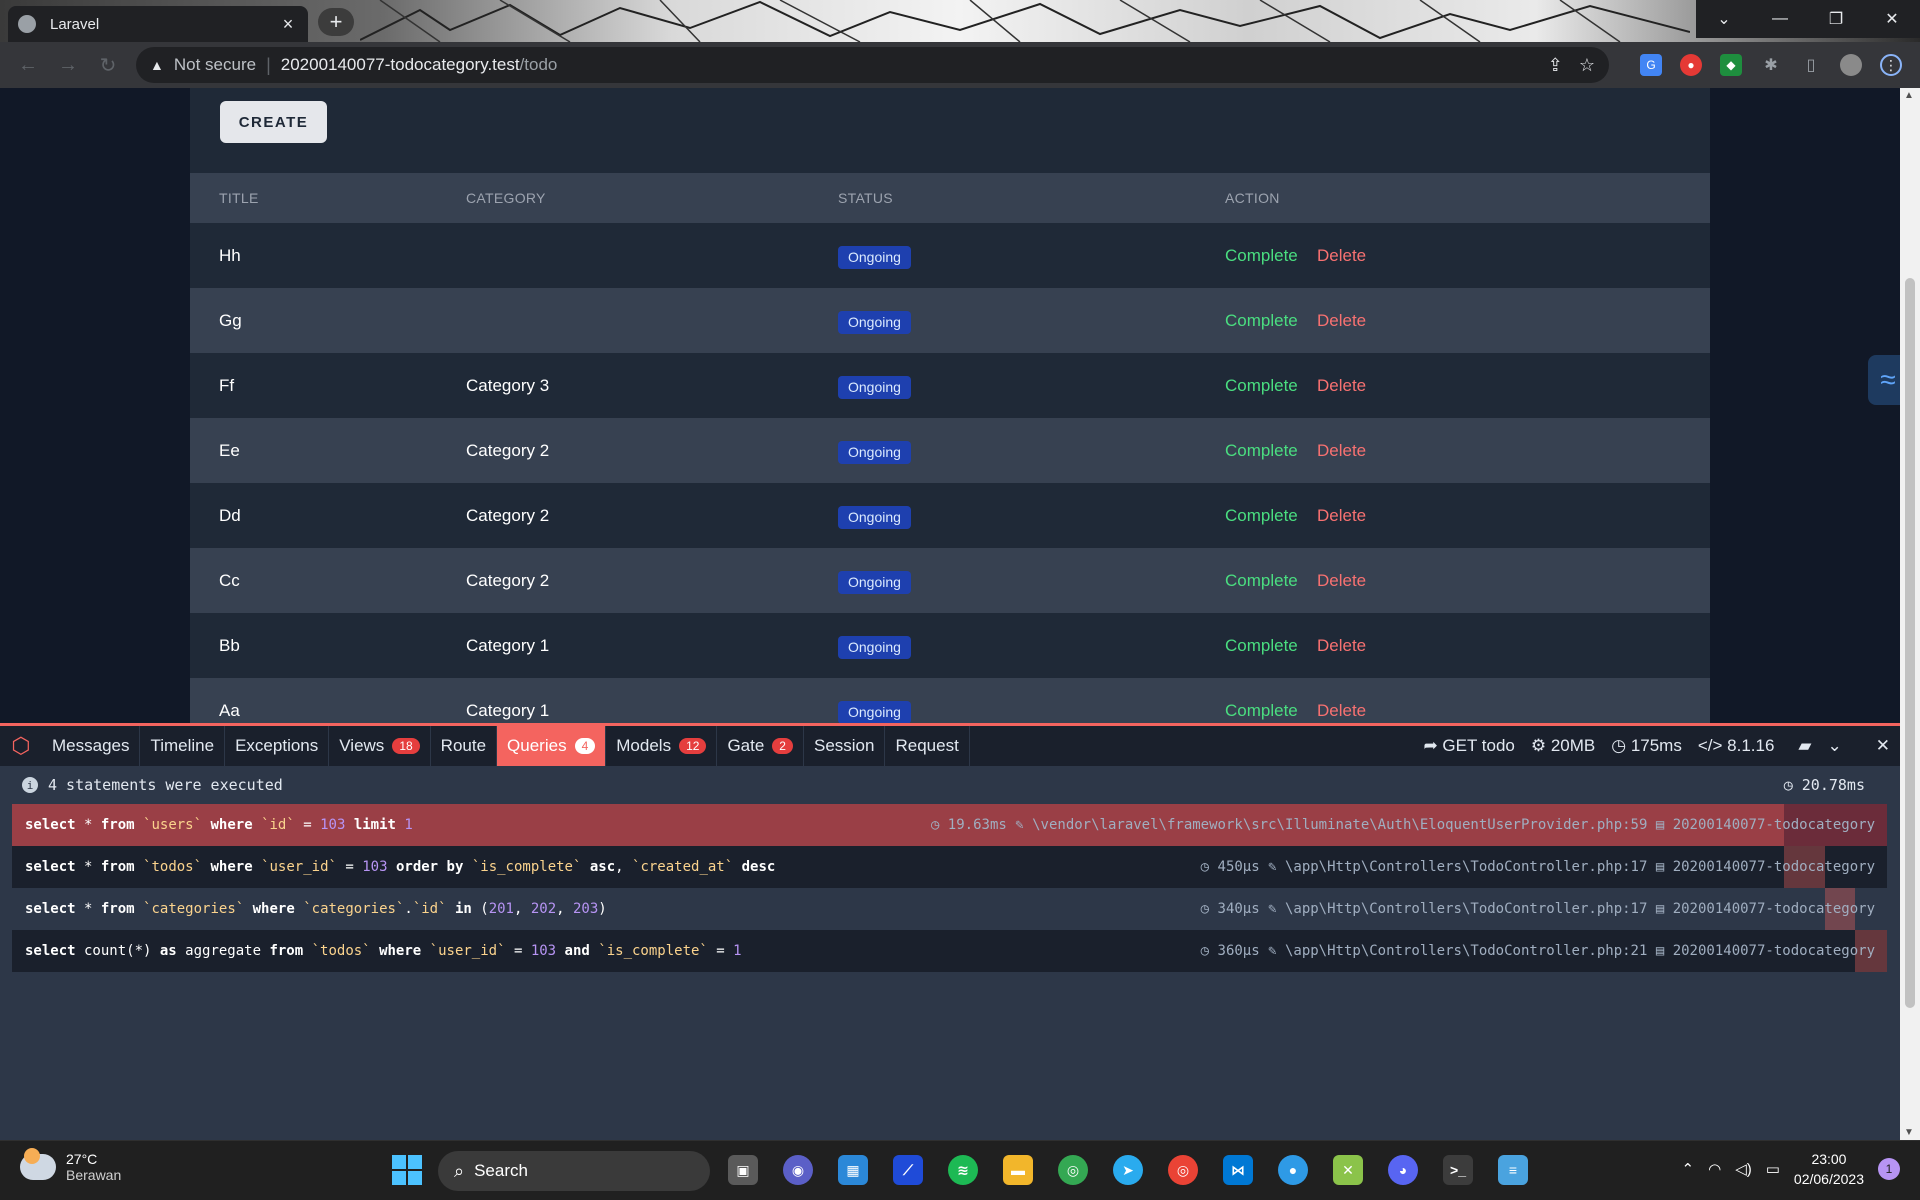  Describe the element at coordinates (157, 65) in the screenshot. I see `warning-icon: ▲` at that location.